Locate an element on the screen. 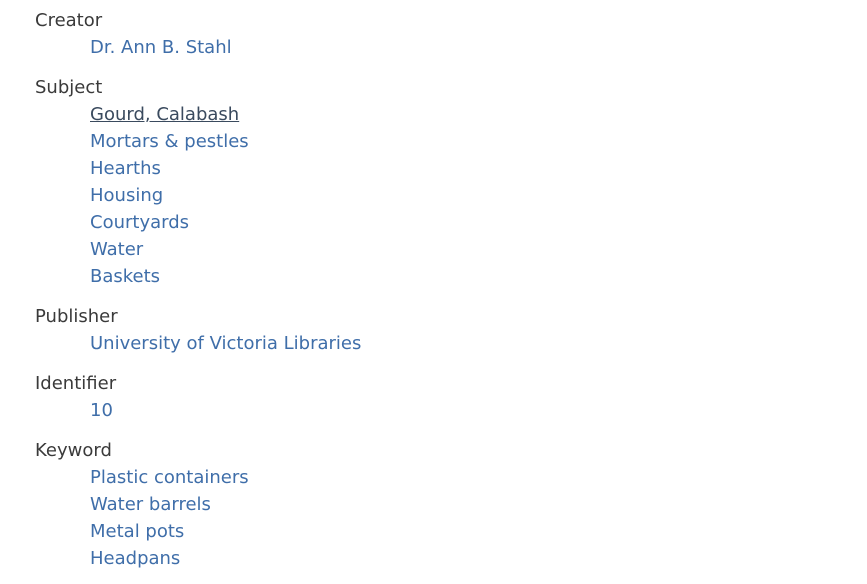 This screenshot has width=867, height=584. list-item: Gourd, Calabash is located at coordinates (478, 114).